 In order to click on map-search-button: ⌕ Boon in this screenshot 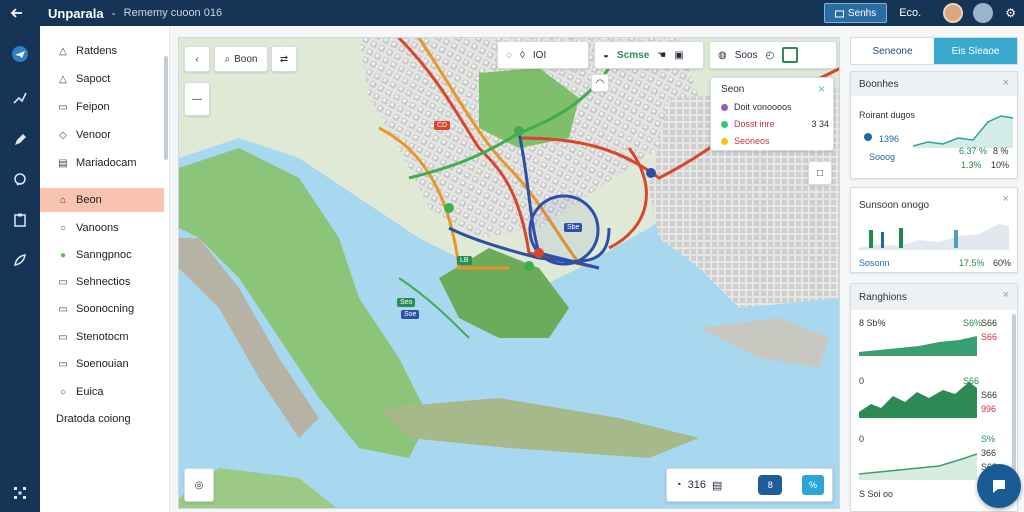, I will do `click(241, 59)`.